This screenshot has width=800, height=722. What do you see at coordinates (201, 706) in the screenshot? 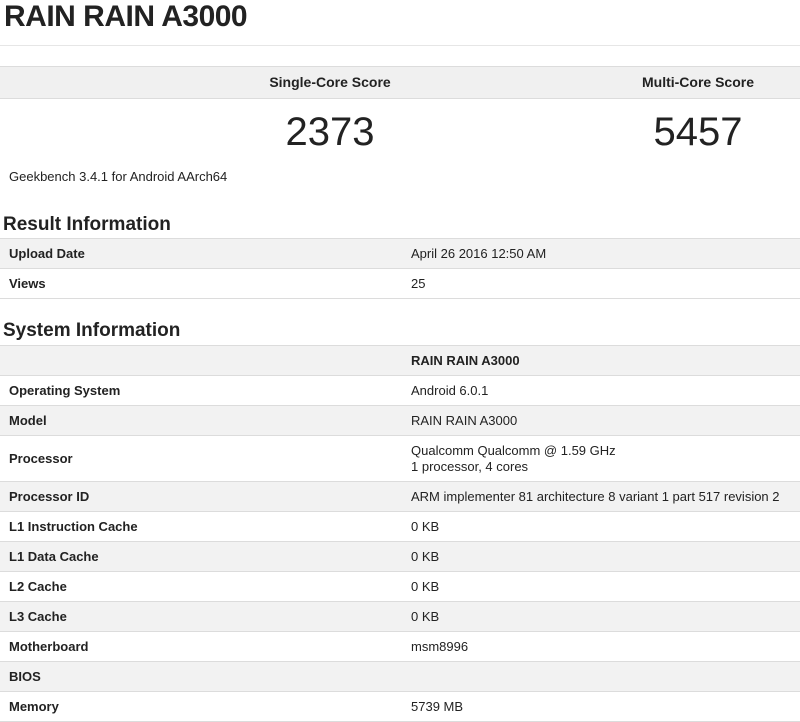
I see `memory-label: Memory` at bounding box center [201, 706].